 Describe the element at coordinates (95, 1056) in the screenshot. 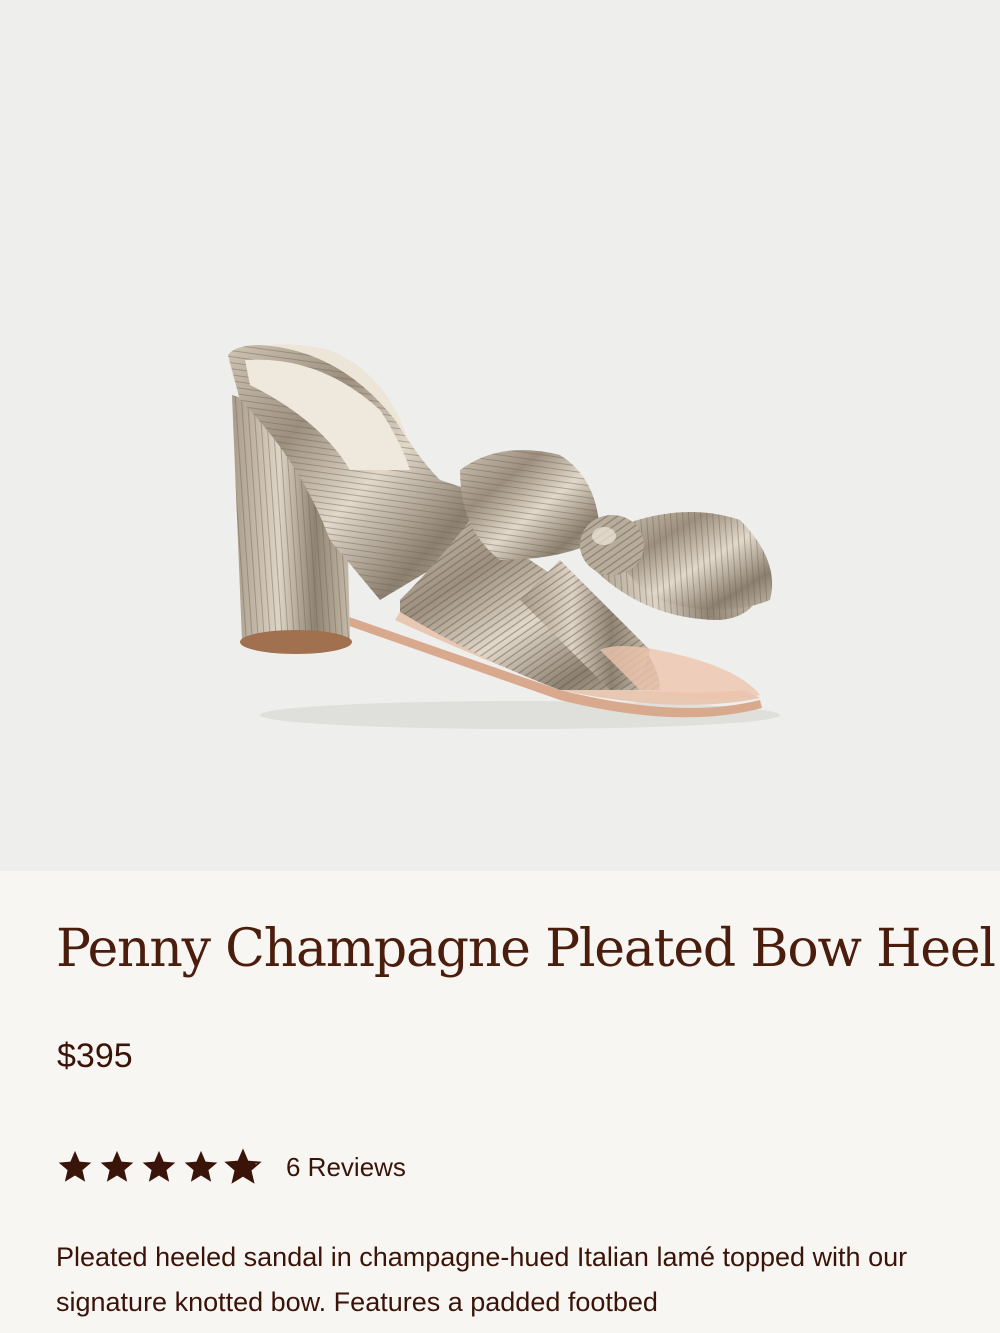

I see `product-price: $395` at that location.